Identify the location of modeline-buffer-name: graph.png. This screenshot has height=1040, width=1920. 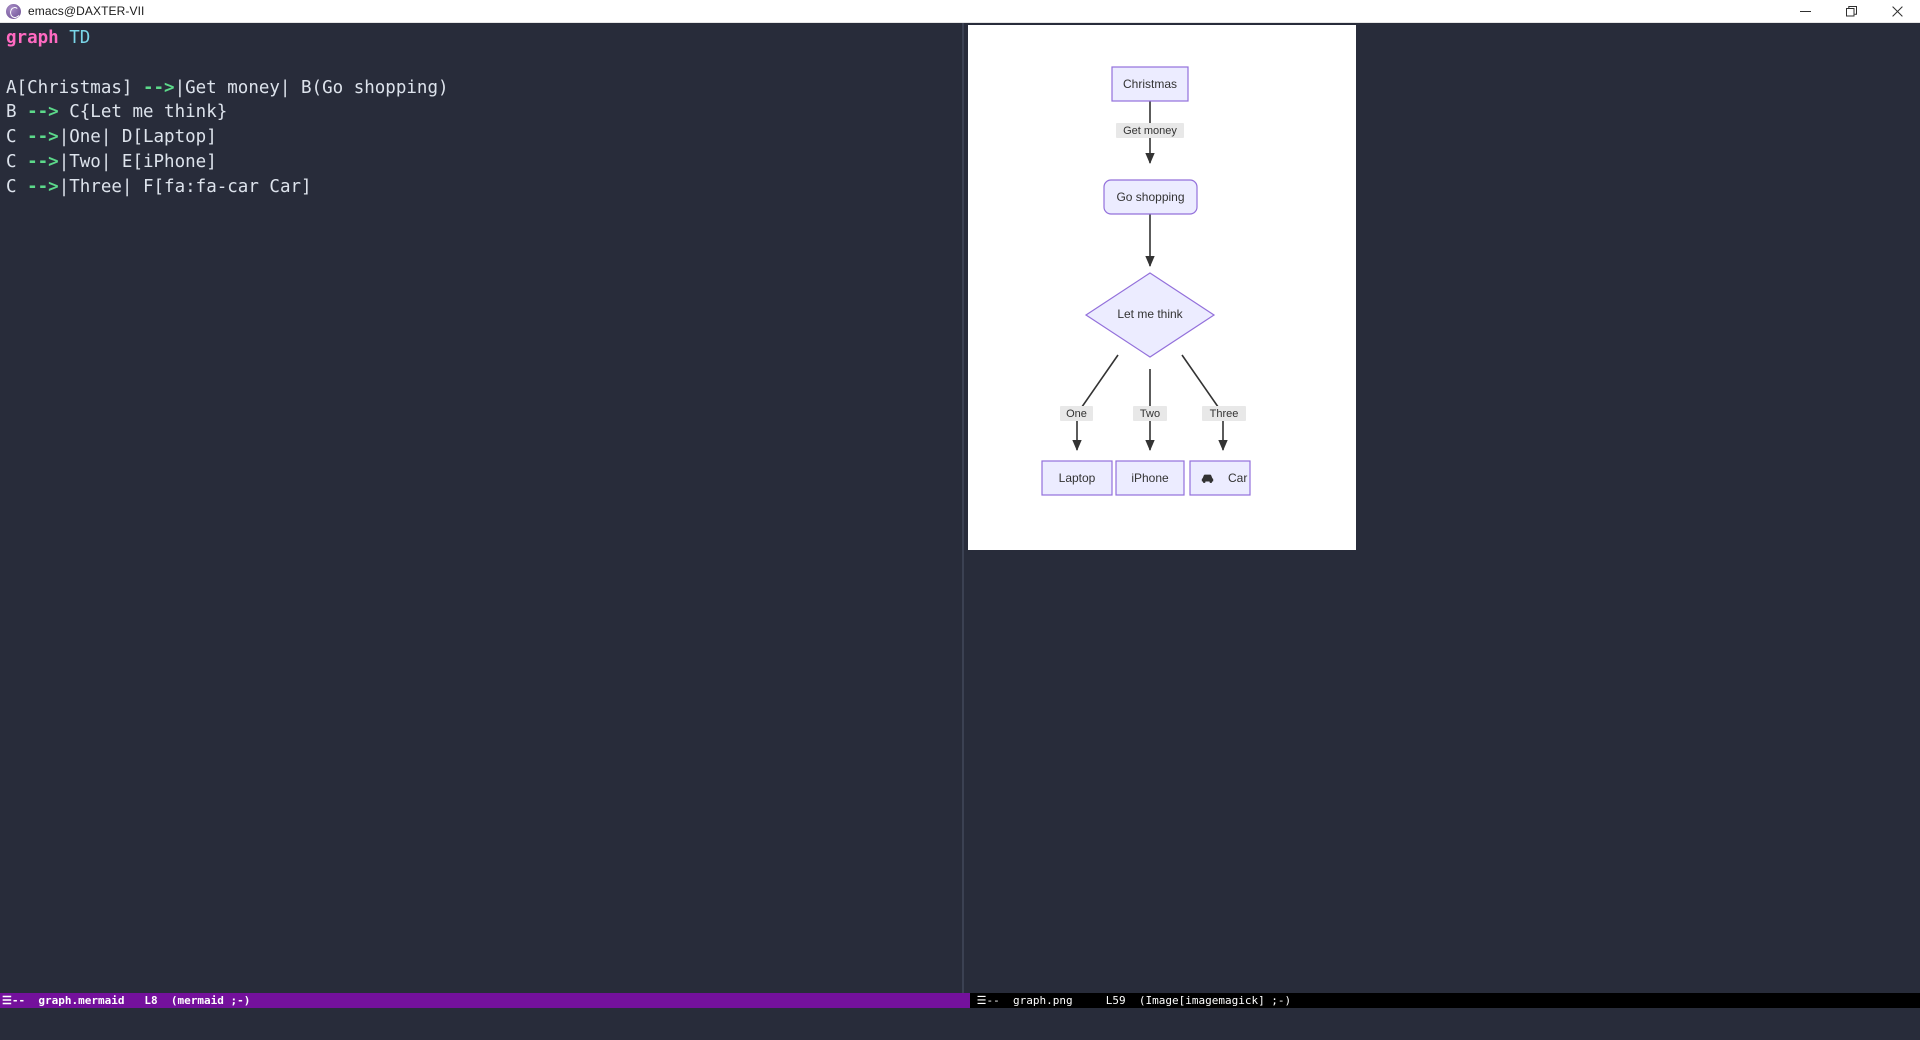
(1043, 1000).